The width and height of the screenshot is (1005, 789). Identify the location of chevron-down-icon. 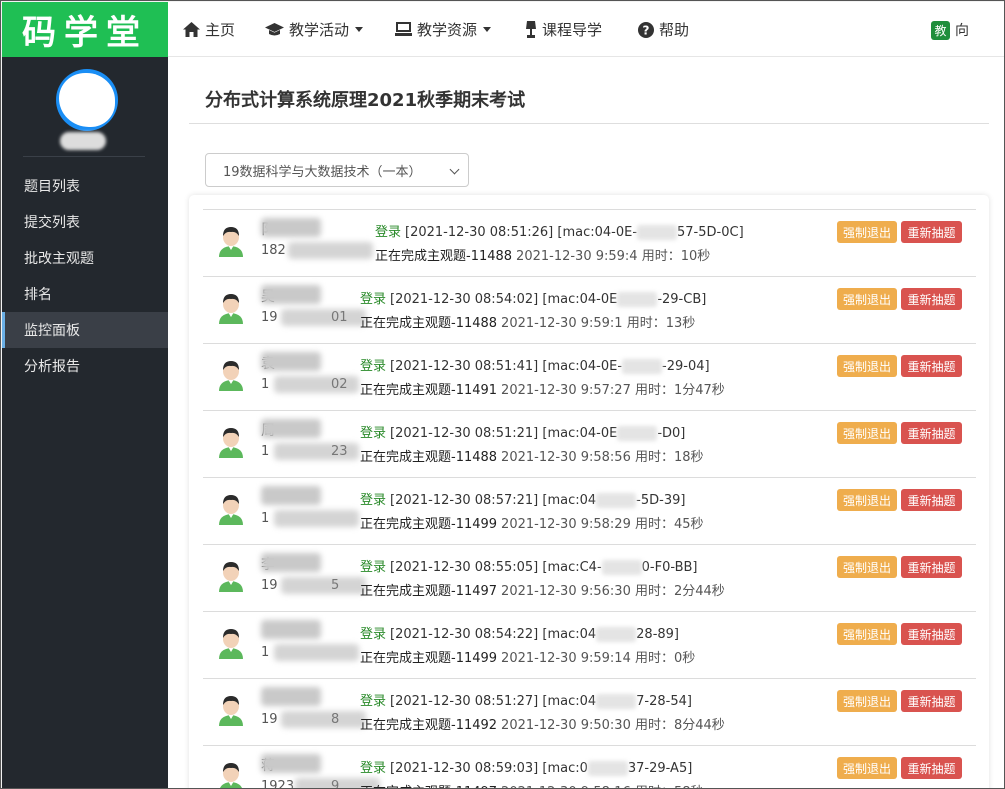
(454, 169).